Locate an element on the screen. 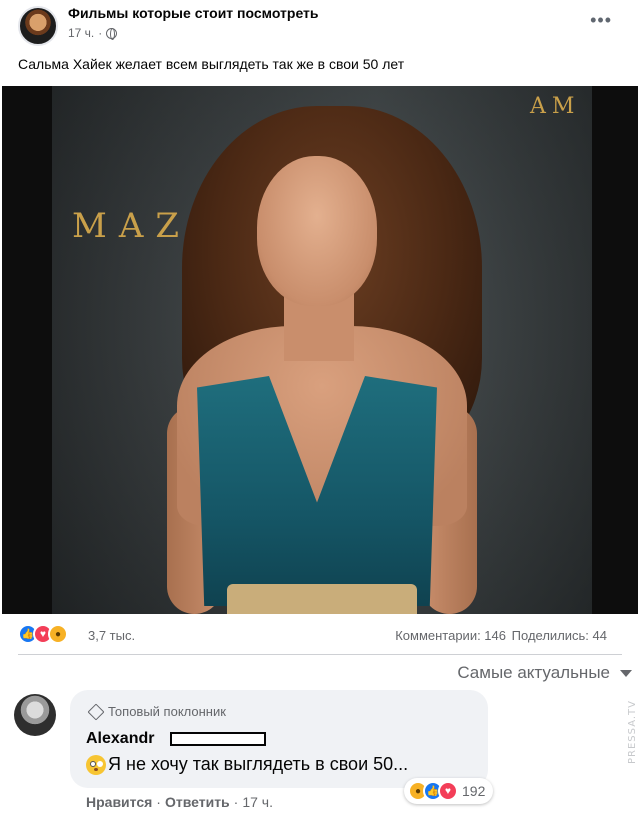  reactions-count: 3,7 тыс. is located at coordinates (111, 635).